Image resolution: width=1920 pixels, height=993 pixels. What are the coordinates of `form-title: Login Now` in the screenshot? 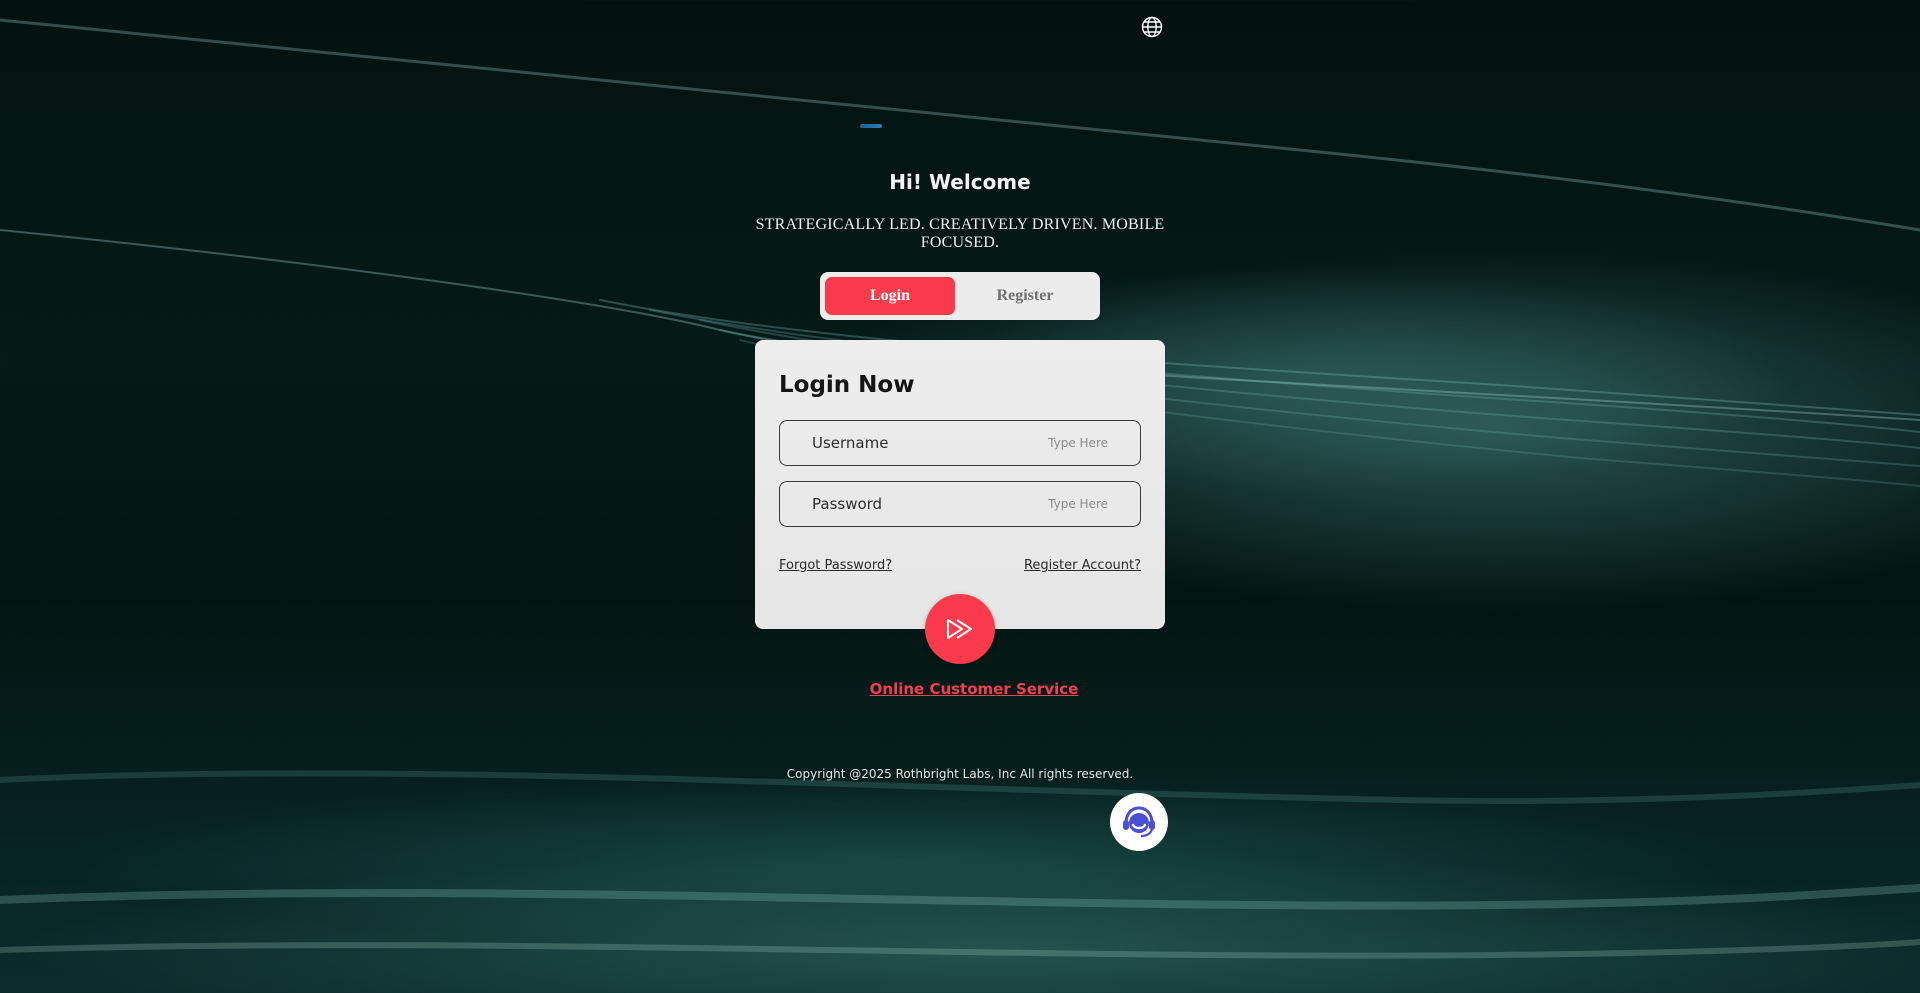 It's located at (847, 385).